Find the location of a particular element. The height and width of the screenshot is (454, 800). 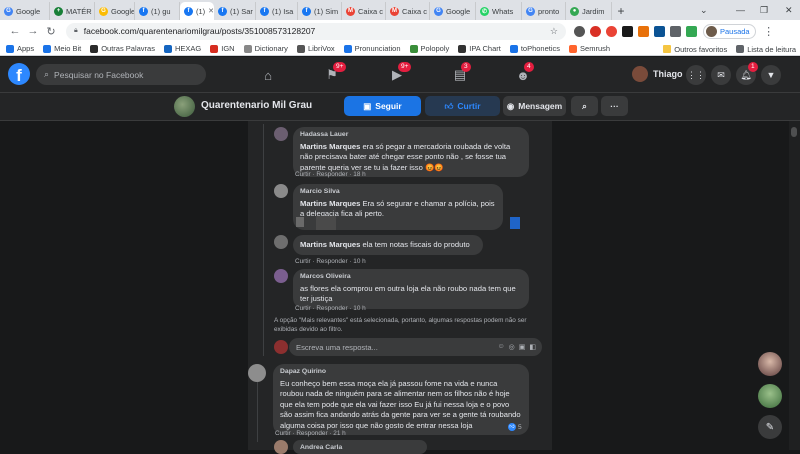

browser-tab: f (1) ✕ is located at coordinates (197, 11).